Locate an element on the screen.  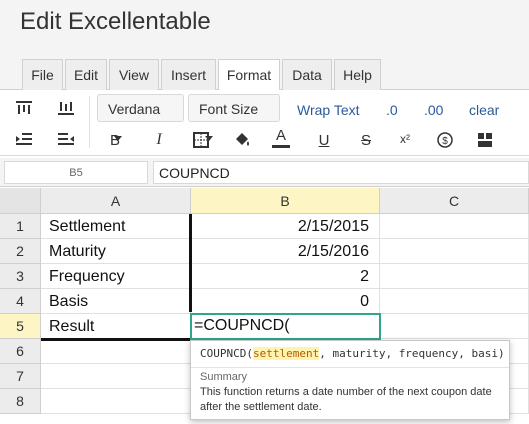
align-bottom-icon is located at coordinates (66, 108).